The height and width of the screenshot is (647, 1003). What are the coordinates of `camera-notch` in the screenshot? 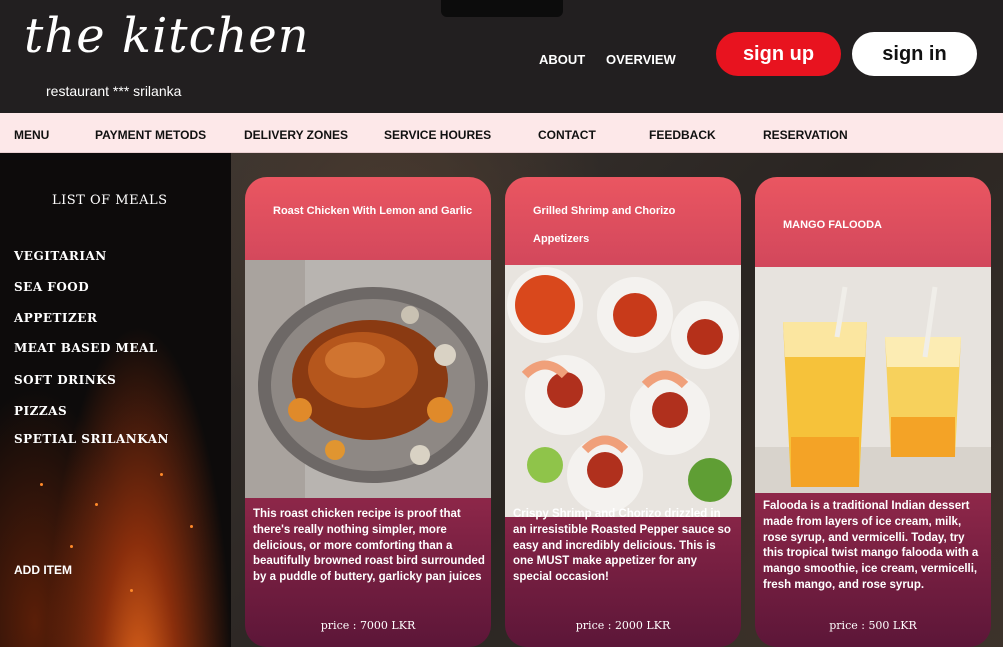 It's located at (502, 8).